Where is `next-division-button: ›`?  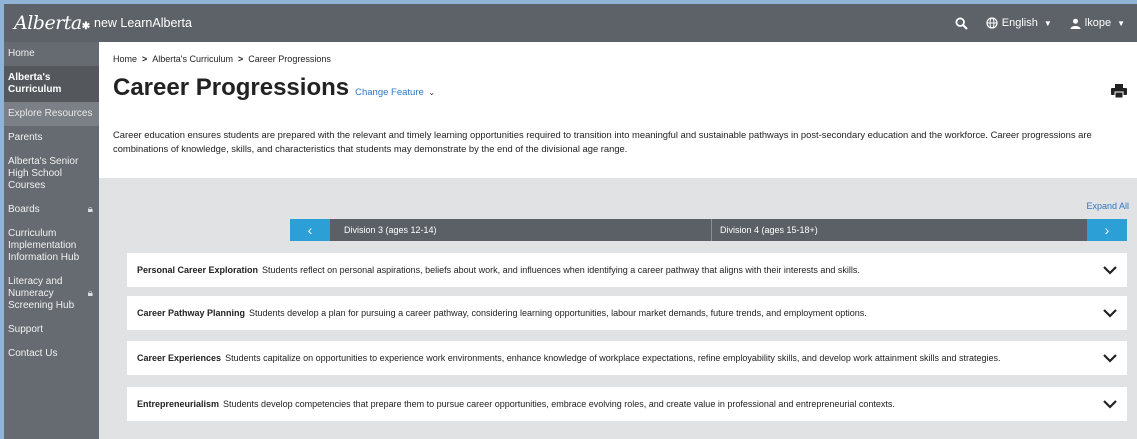
next-division-button: › is located at coordinates (1107, 230).